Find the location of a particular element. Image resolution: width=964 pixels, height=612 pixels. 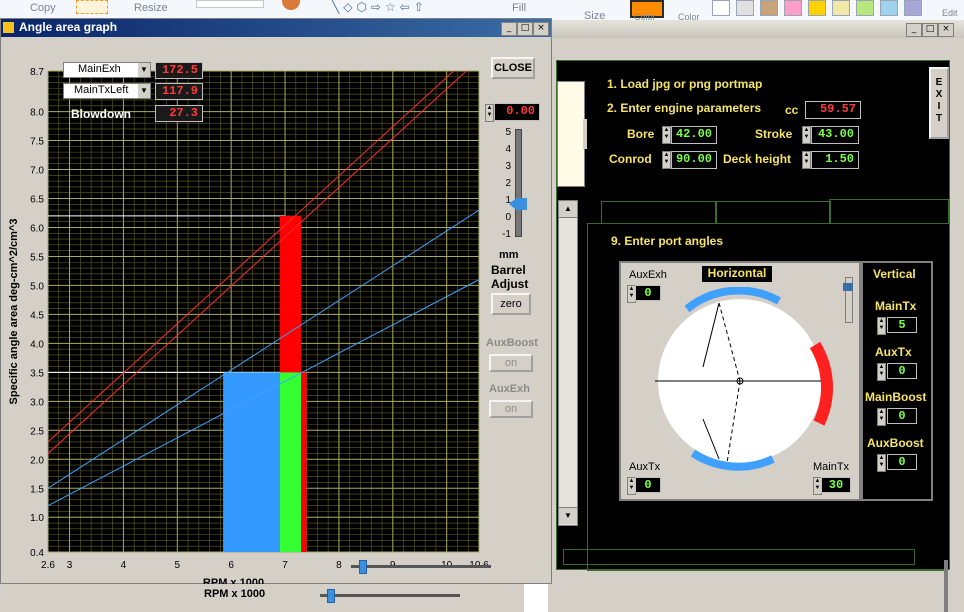

stroke-field: 43.00 is located at coordinates (835, 135).